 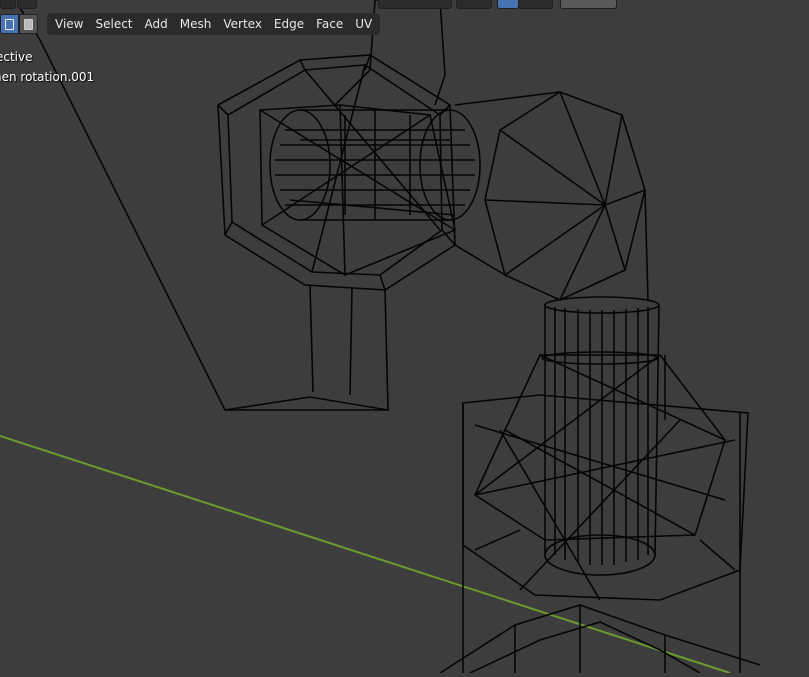 What do you see at coordinates (329, 24) in the screenshot?
I see `menu-face: Face` at bounding box center [329, 24].